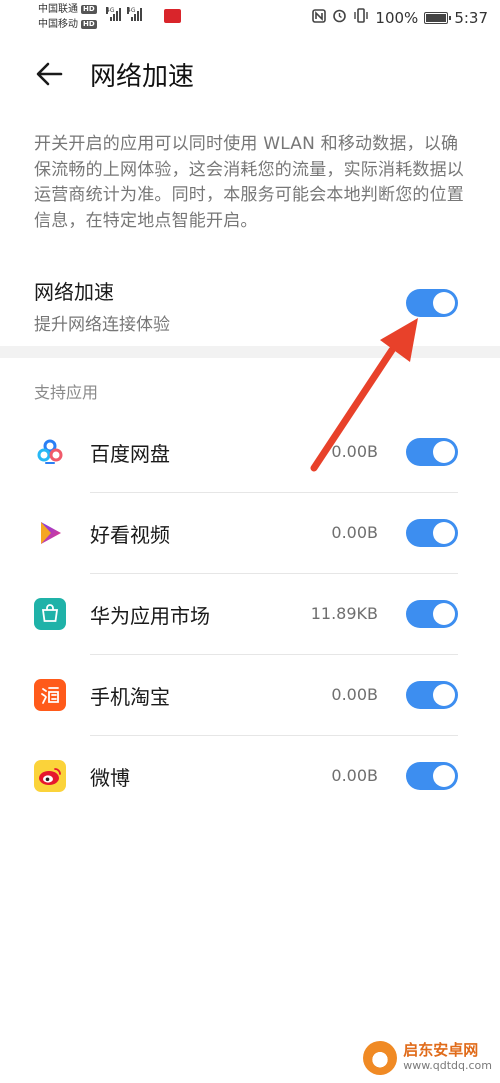  What do you see at coordinates (58, 24) in the screenshot?
I see `carrier-2: 中国移动` at bounding box center [58, 24].